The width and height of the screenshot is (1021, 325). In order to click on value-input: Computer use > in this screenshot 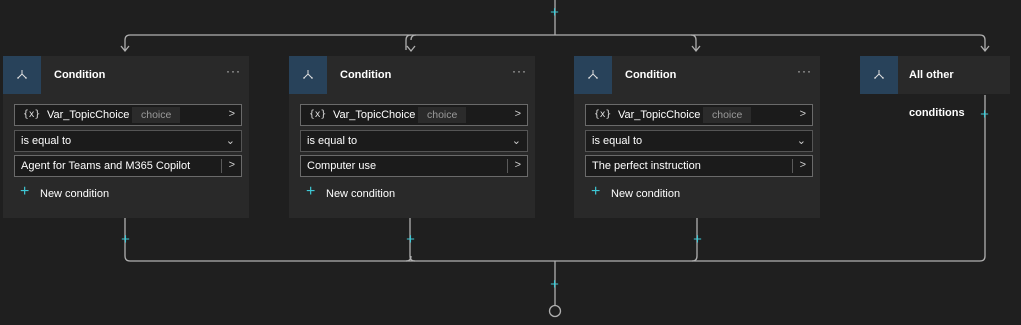, I will do `click(414, 166)`.